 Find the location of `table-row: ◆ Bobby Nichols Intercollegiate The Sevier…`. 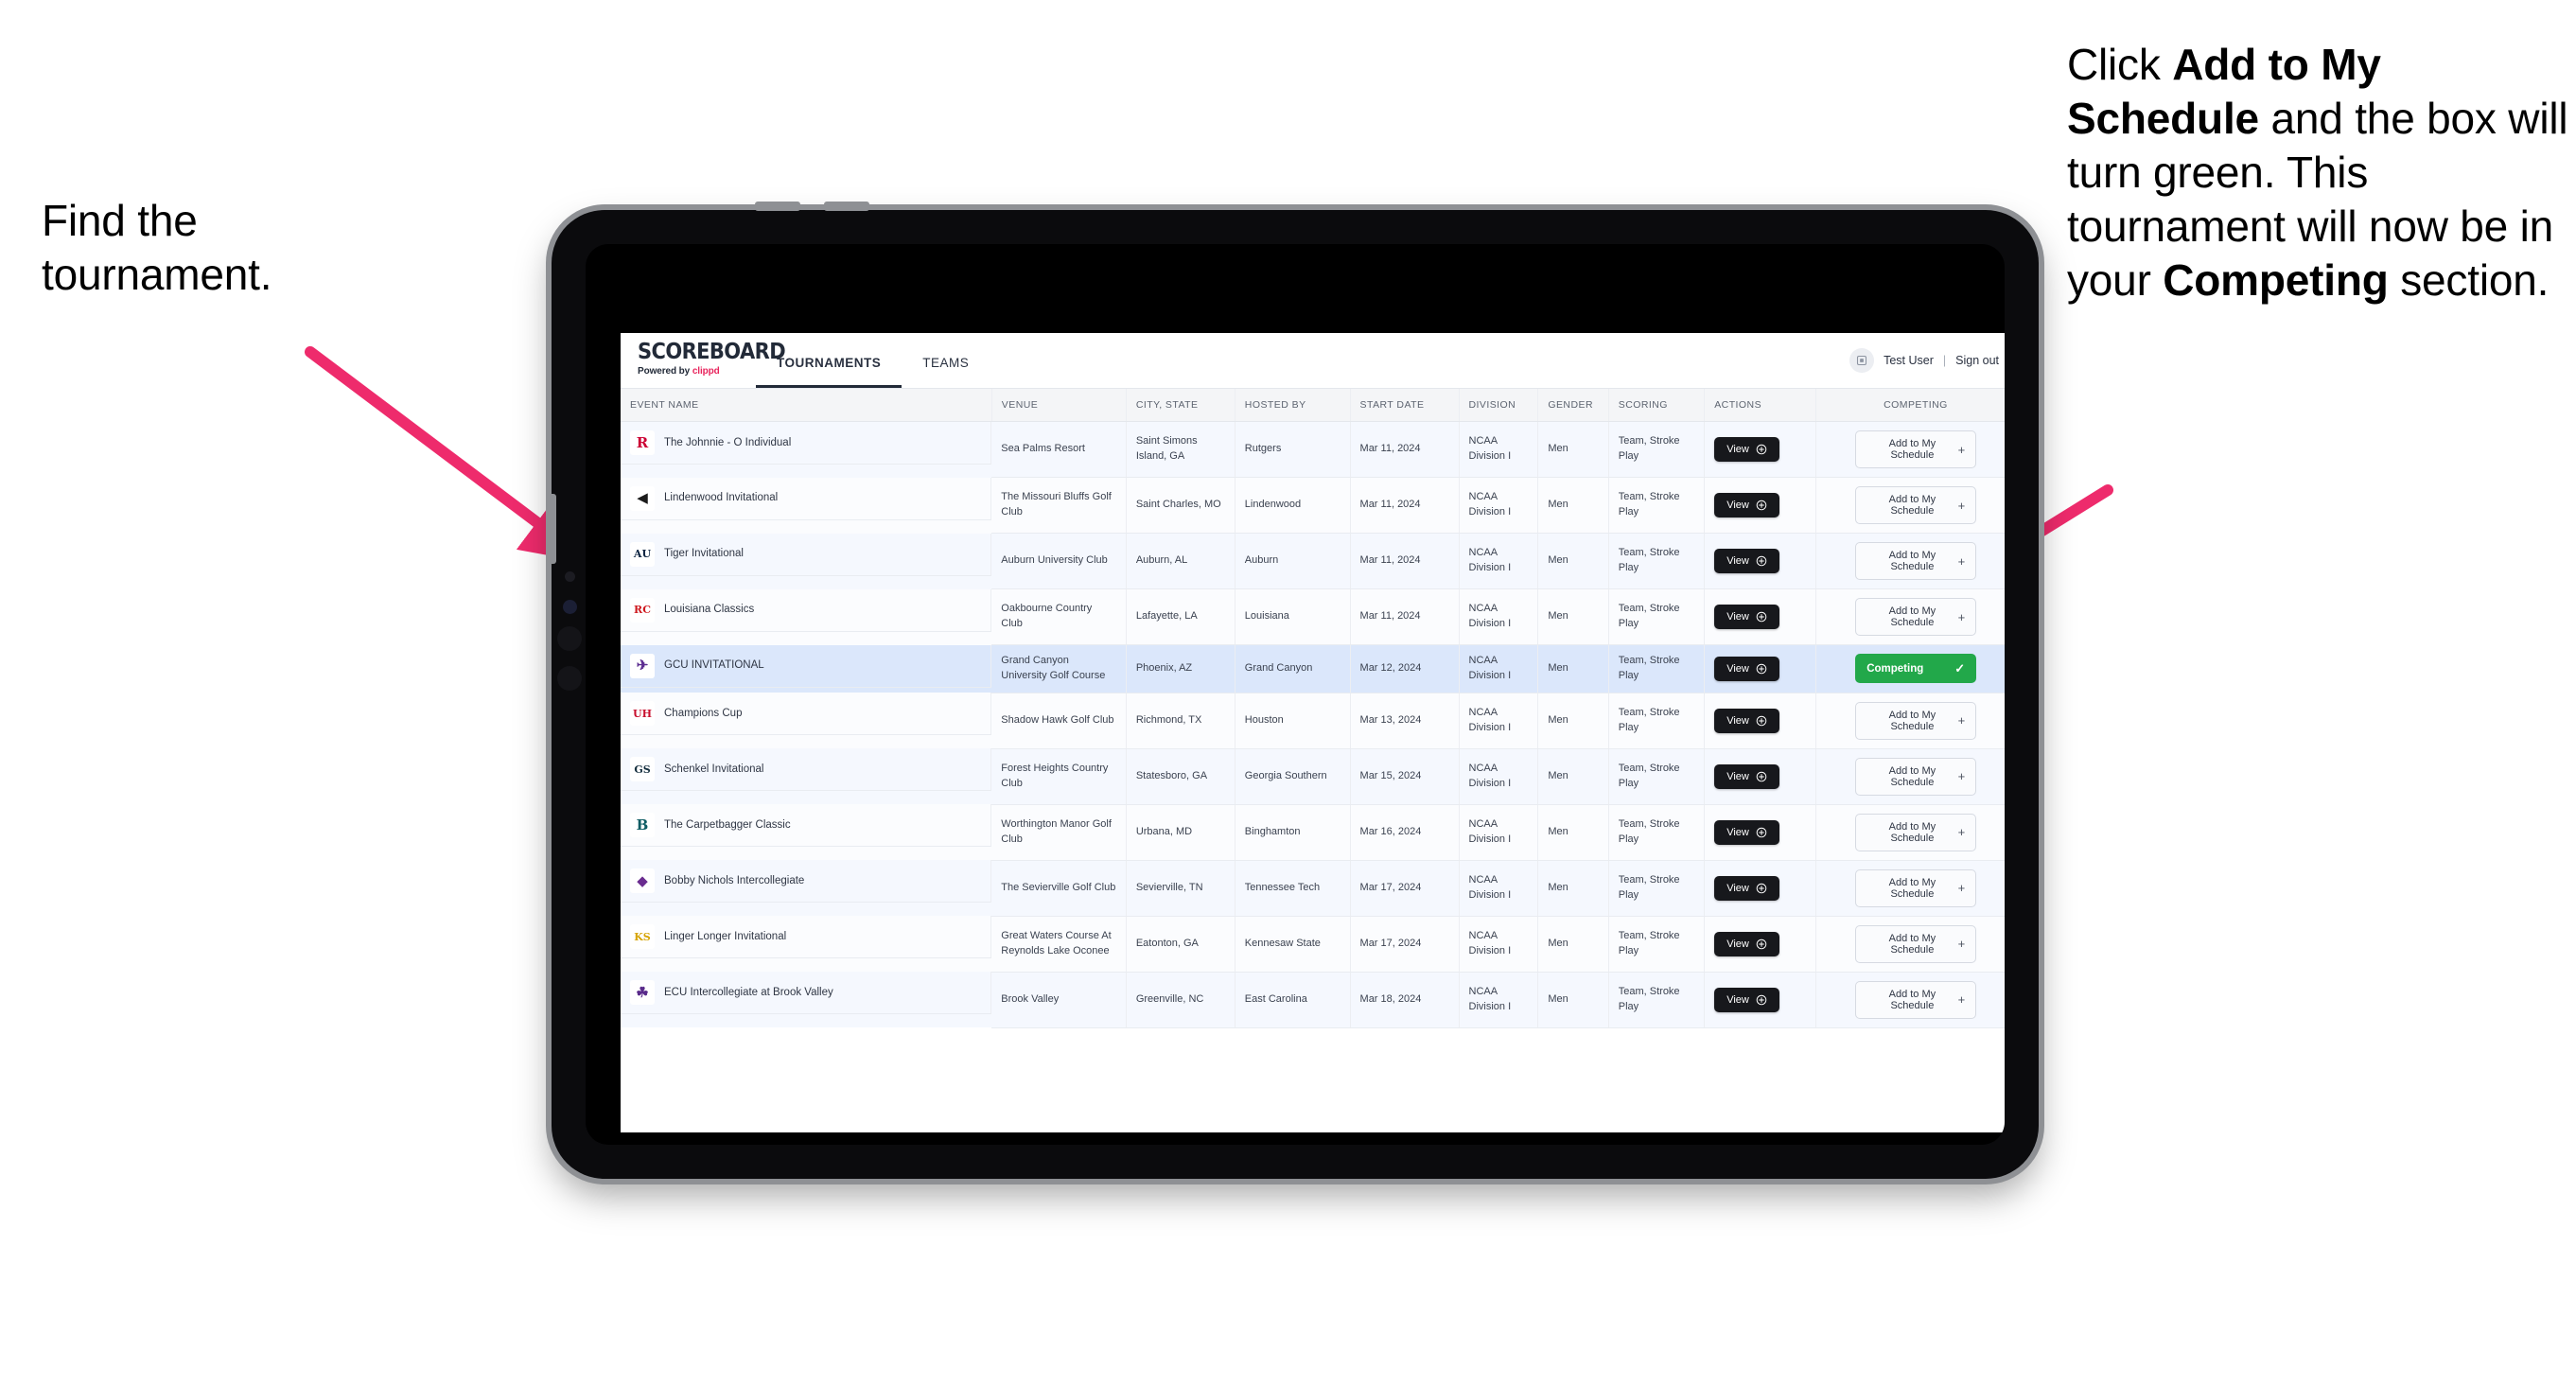

table-row: ◆ Bobby Nichols Intercollegiate The Sevier… is located at coordinates (1313, 888).